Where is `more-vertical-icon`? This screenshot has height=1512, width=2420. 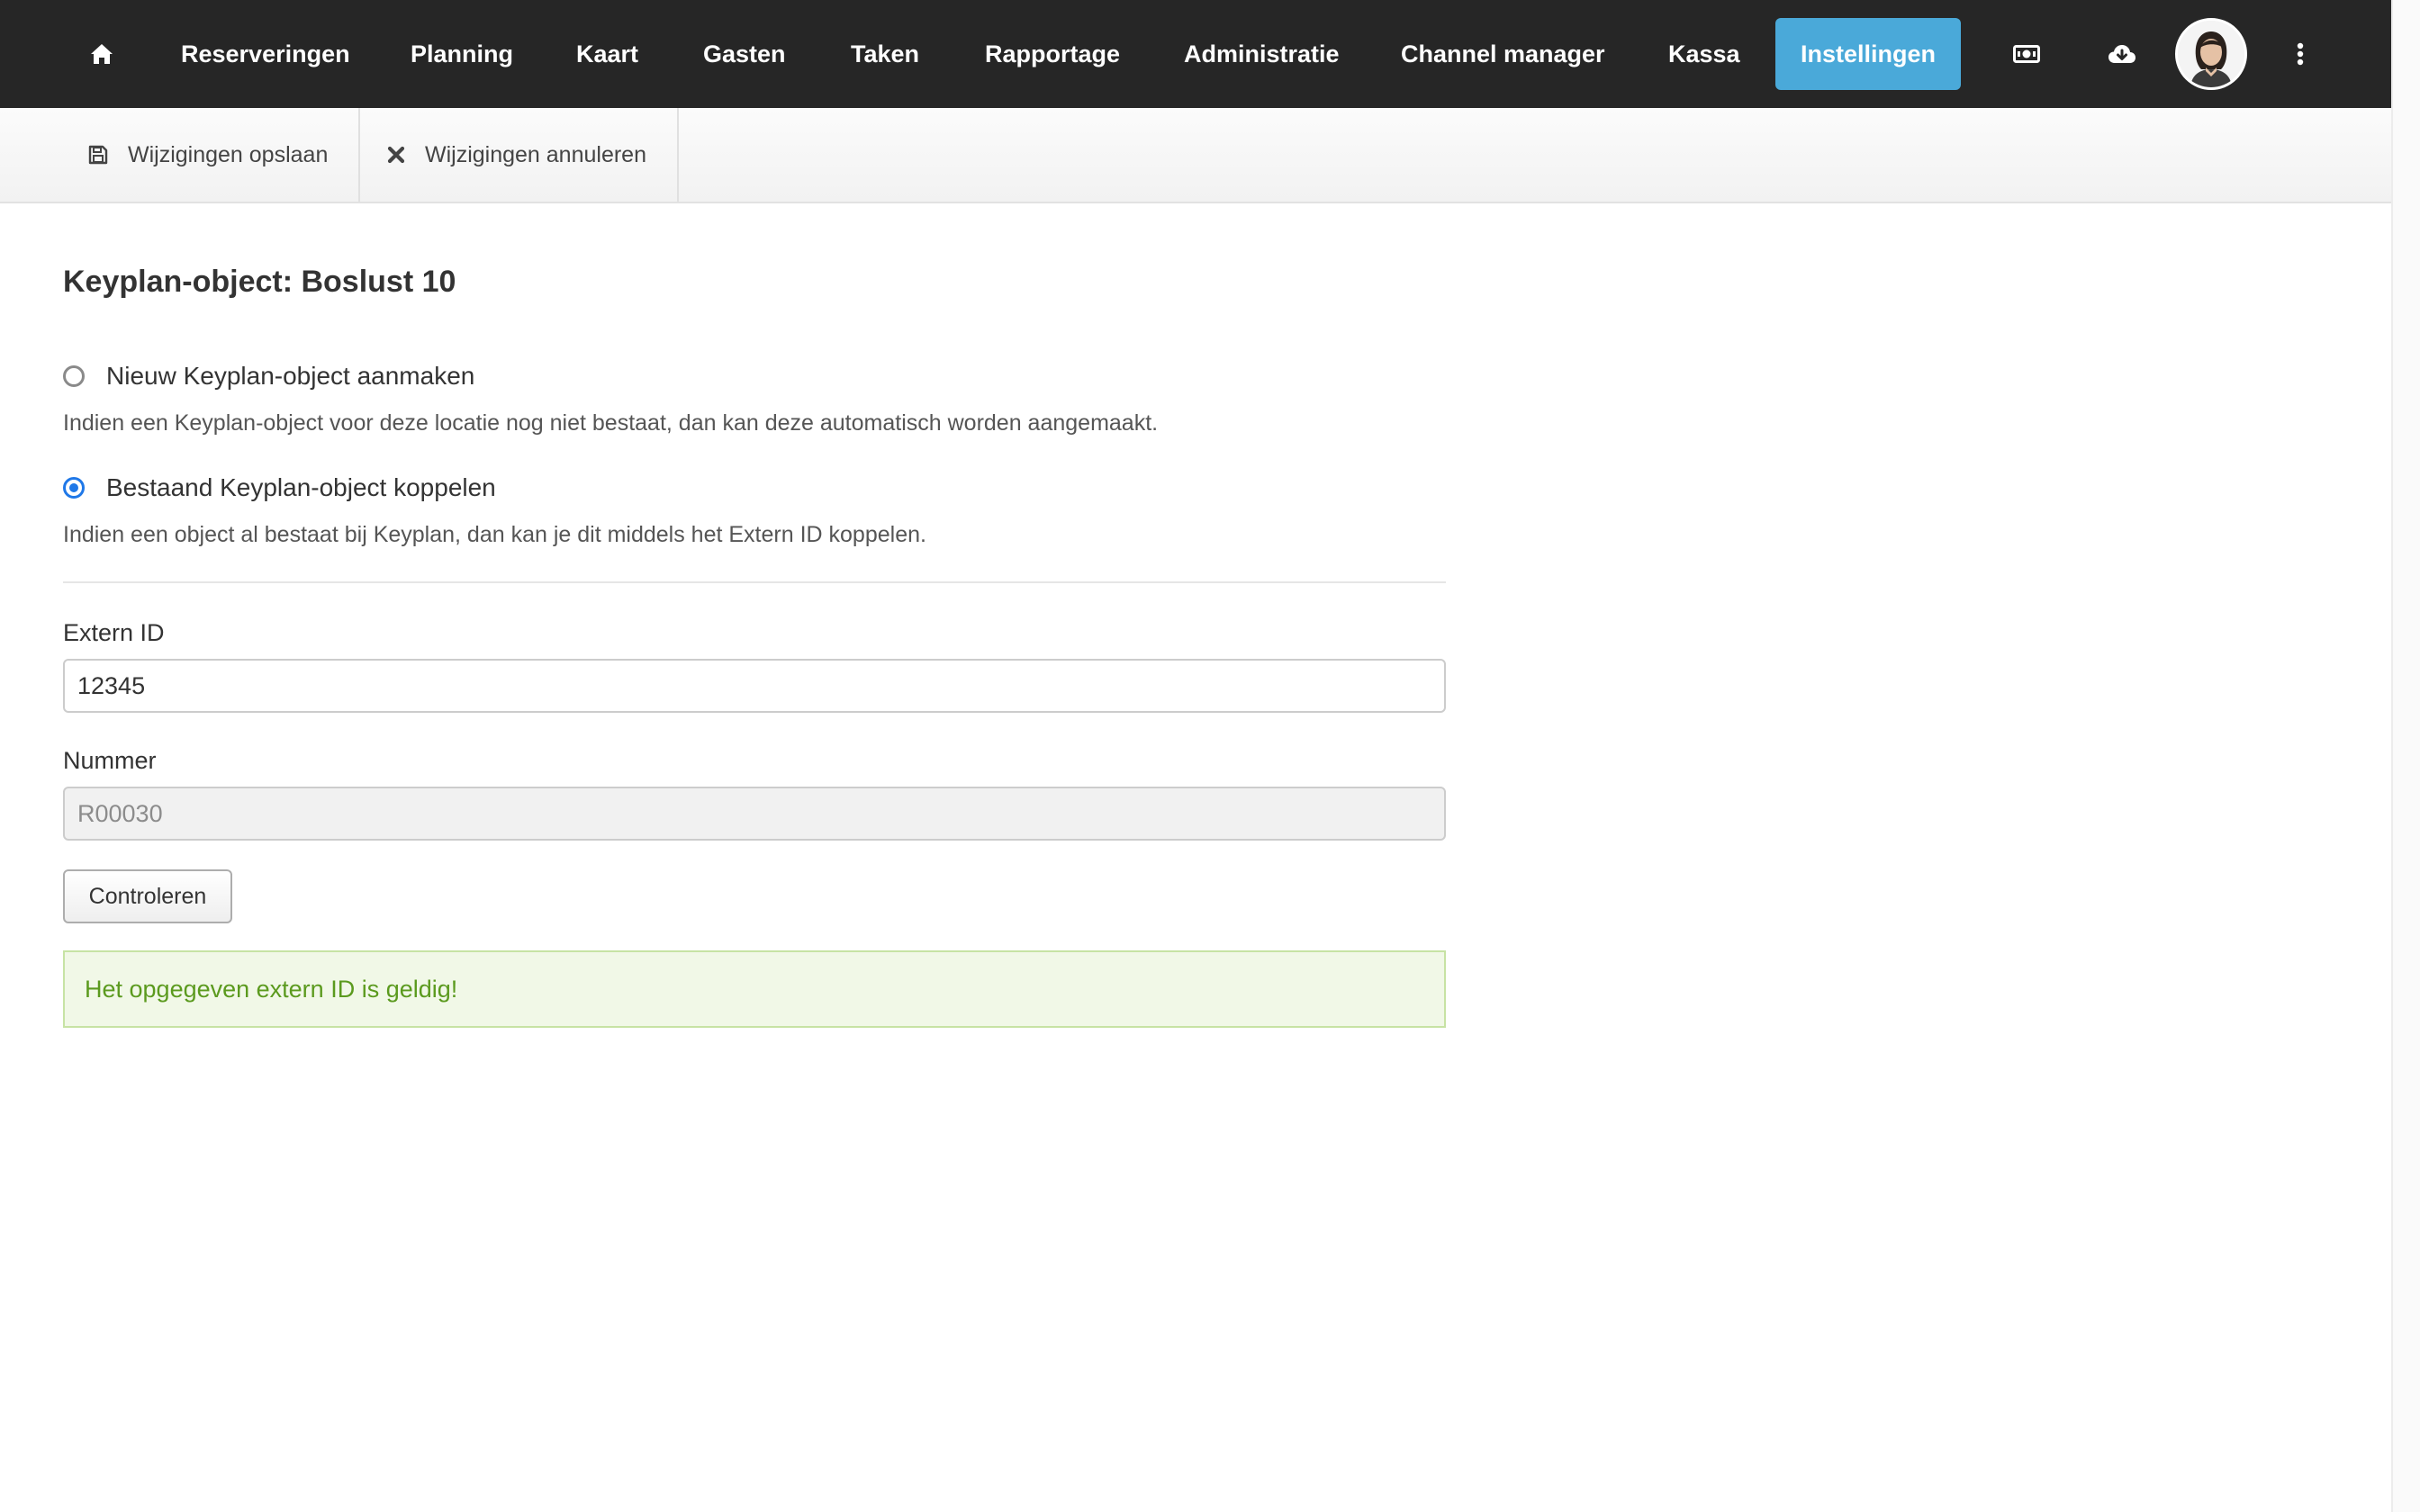
more-vertical-icon is located at coordinates (2300, 54).